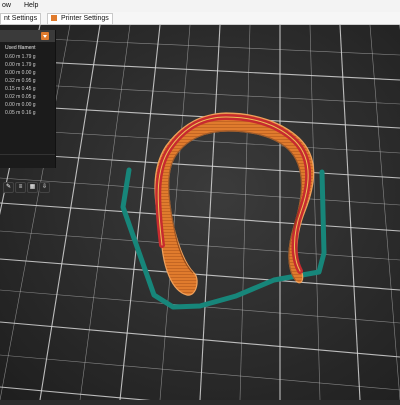 The height and width of the screenshot is (405, 400). Describe the element at coordinates (20, 48) in the screenshot. I see `used-filament-header: Used filament` at that location.